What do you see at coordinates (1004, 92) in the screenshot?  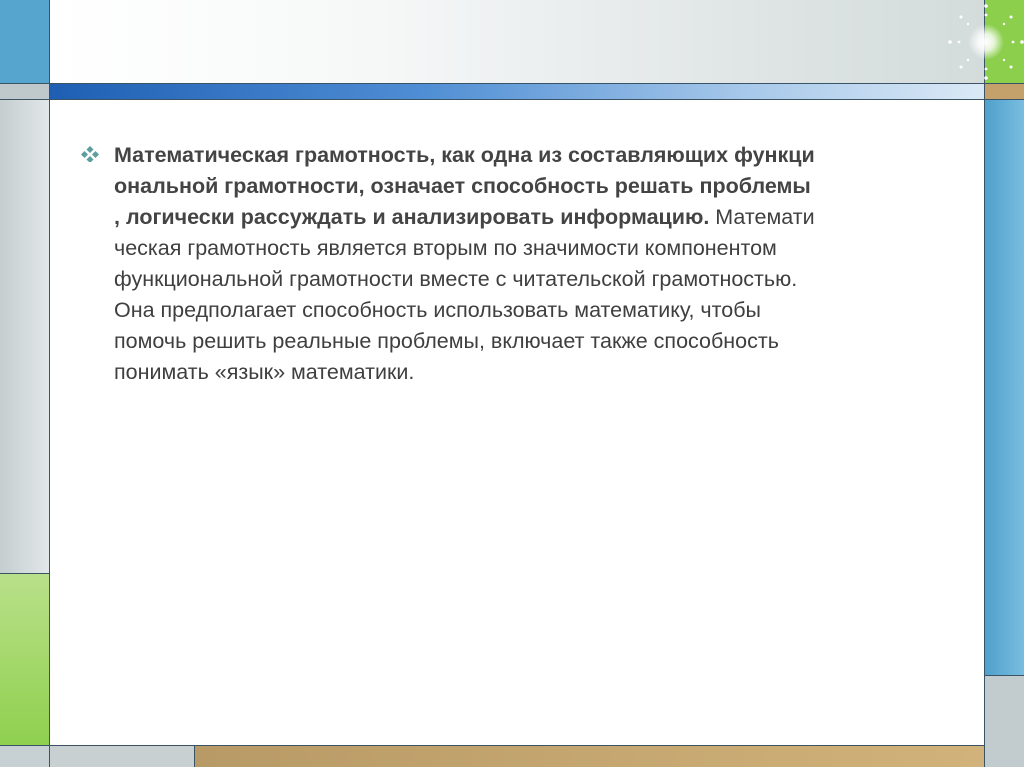 I see `right-tan-strip` at bounding box center [1004, 92].